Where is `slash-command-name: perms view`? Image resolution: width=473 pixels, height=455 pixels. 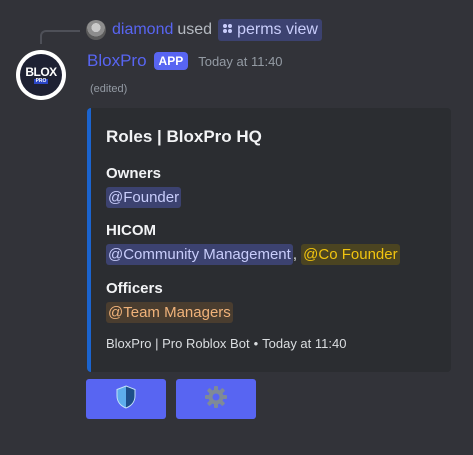
slash-command-name: perms view is located at coordinates (277, 29).